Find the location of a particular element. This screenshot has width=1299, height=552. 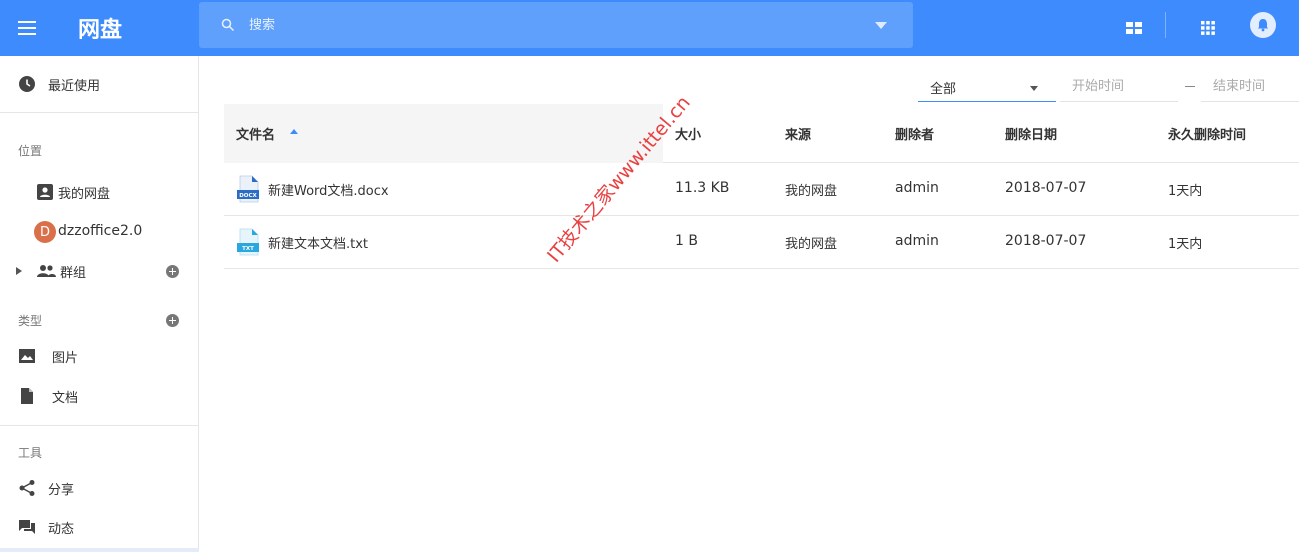

share-icon is located at coordinates (27, 488).